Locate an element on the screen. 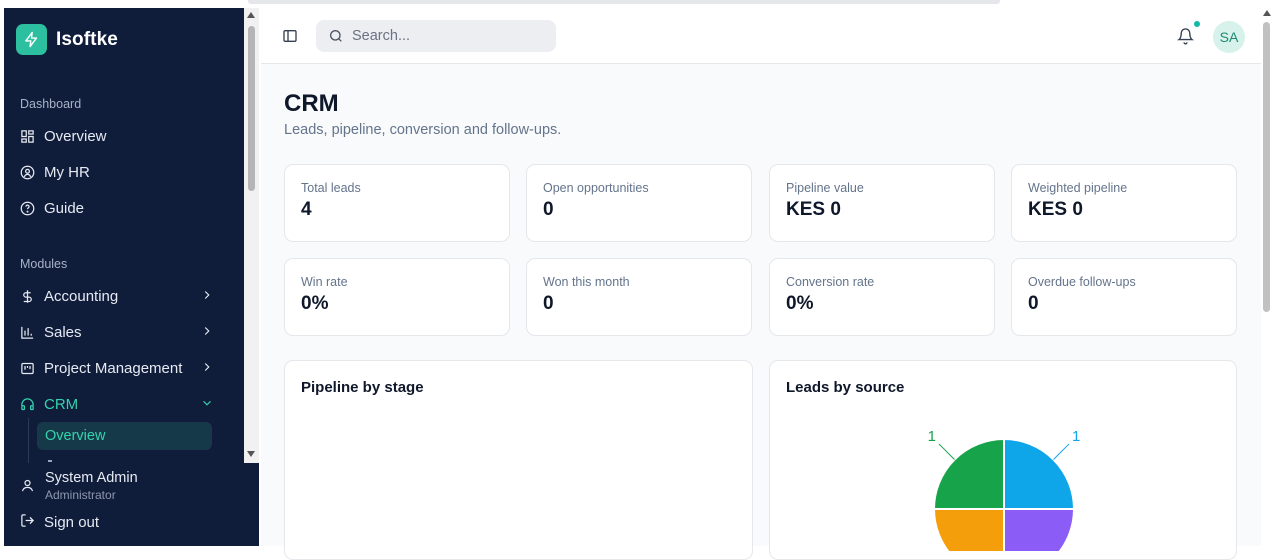 This screenshot has width=1272, height=560. sidebar-subitem-crm-overview: Overview is located at coordinates (124, 436).